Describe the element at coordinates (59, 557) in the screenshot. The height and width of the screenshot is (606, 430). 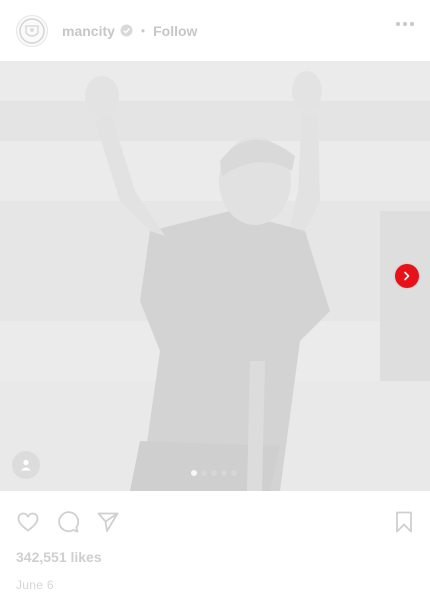
I see `likes-count: 342,551 likes` at that location.